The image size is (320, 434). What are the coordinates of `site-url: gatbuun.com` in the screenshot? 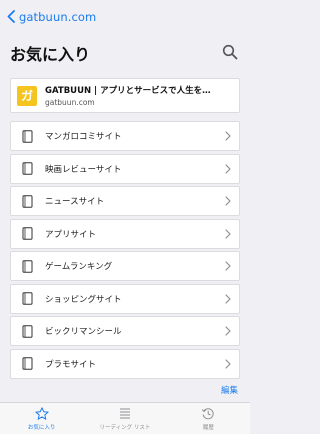 It's located at (70, 102).